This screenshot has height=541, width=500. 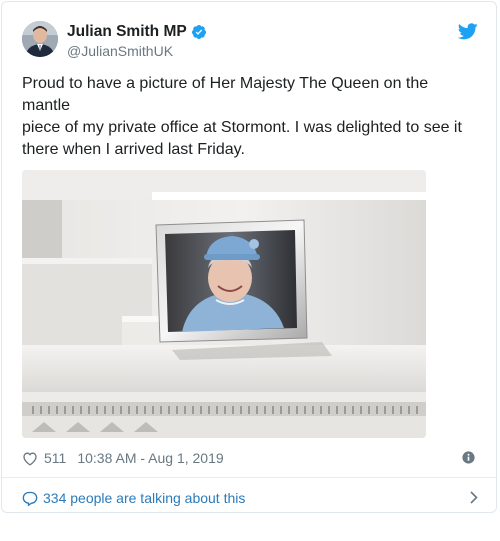 What do you see at coordinates (249, 477) in the screenshot?
I see `divider` at bounding box center [249, 477].